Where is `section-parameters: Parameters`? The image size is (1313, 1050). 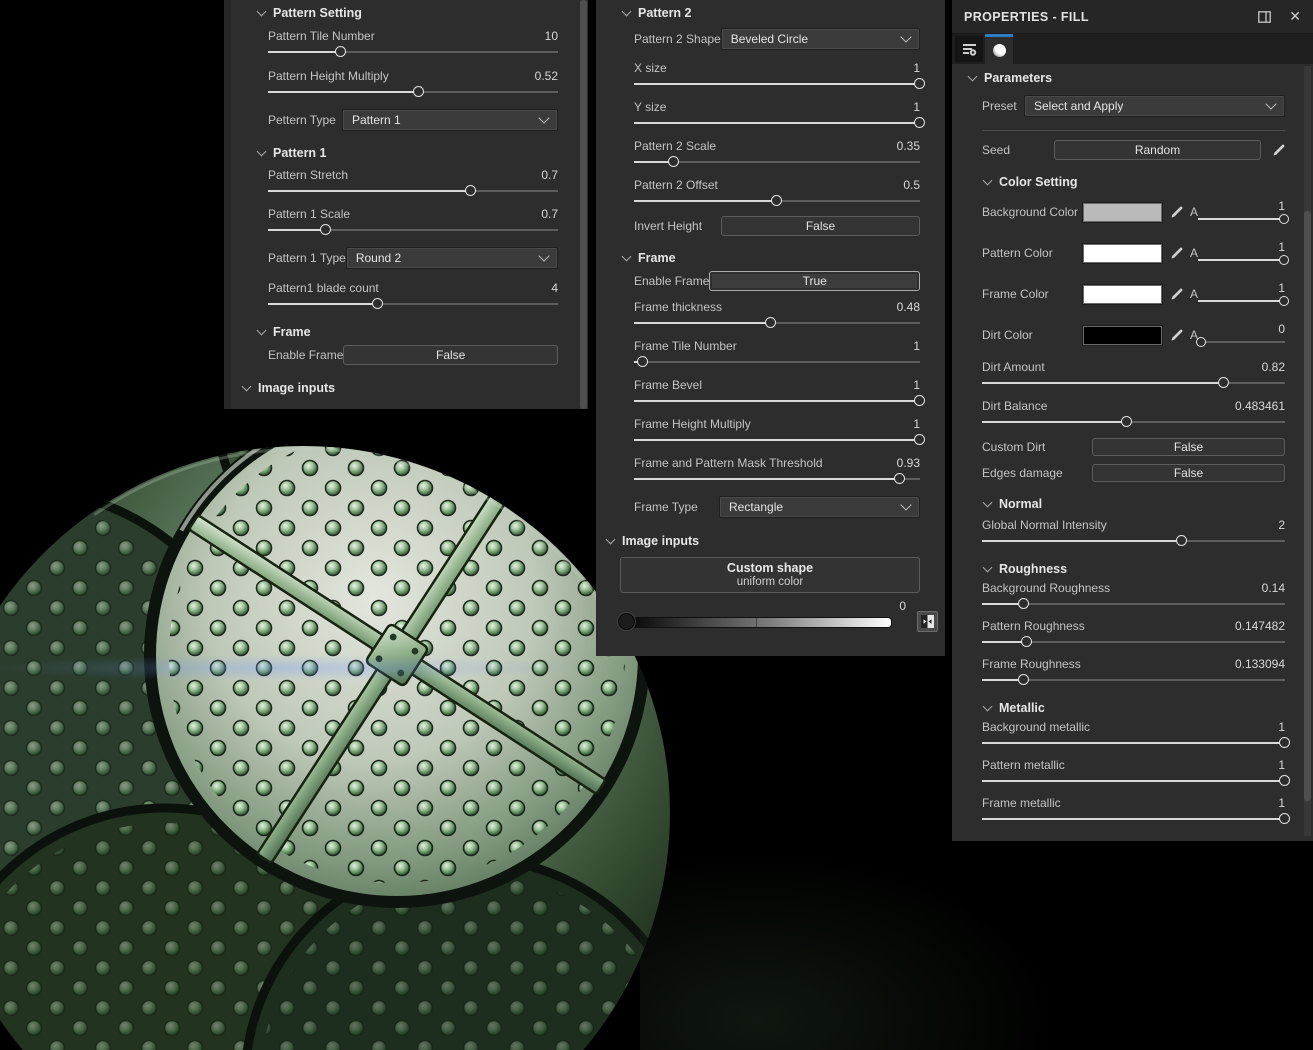 section-parameters: Parameters is located at coordinates (1126, 78).